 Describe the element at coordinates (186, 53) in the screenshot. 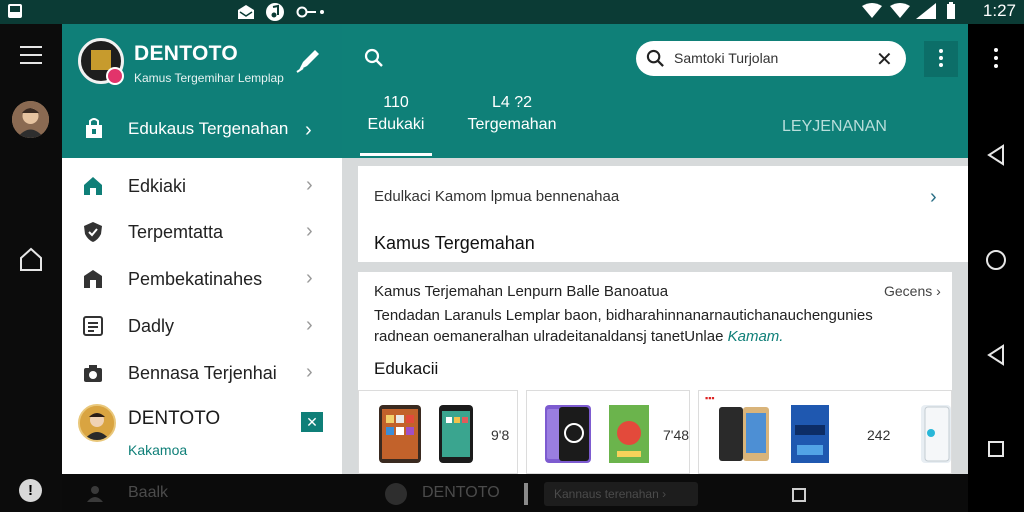

I see `brand-name: DENTOTO` at that location.